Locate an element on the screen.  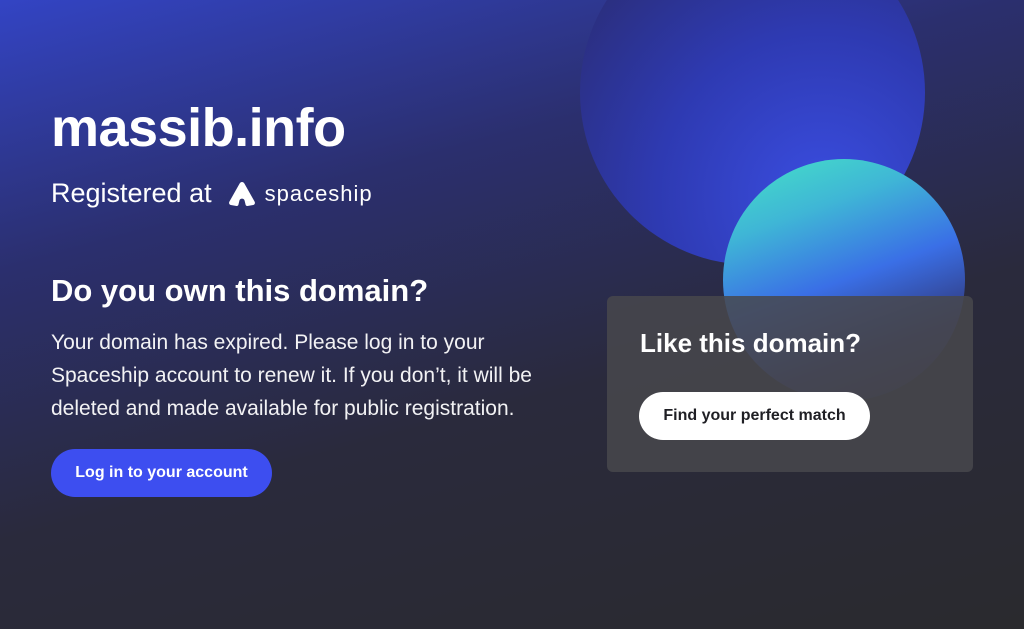
registrar-line: Registered at spaceship is located at coordinates (212, 193).